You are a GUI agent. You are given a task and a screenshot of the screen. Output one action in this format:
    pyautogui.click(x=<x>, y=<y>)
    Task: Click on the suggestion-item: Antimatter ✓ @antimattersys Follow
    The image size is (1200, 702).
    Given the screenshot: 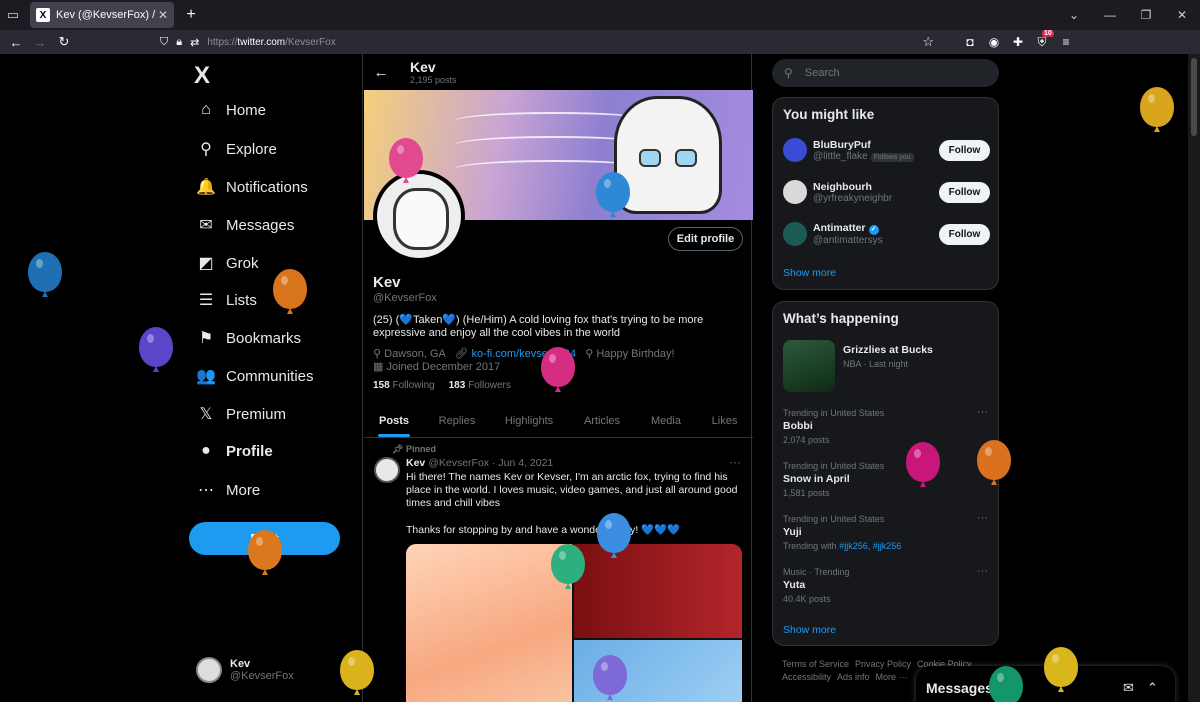 What is the action you would take?
    pyautogui.click(x=886, y=234)
    